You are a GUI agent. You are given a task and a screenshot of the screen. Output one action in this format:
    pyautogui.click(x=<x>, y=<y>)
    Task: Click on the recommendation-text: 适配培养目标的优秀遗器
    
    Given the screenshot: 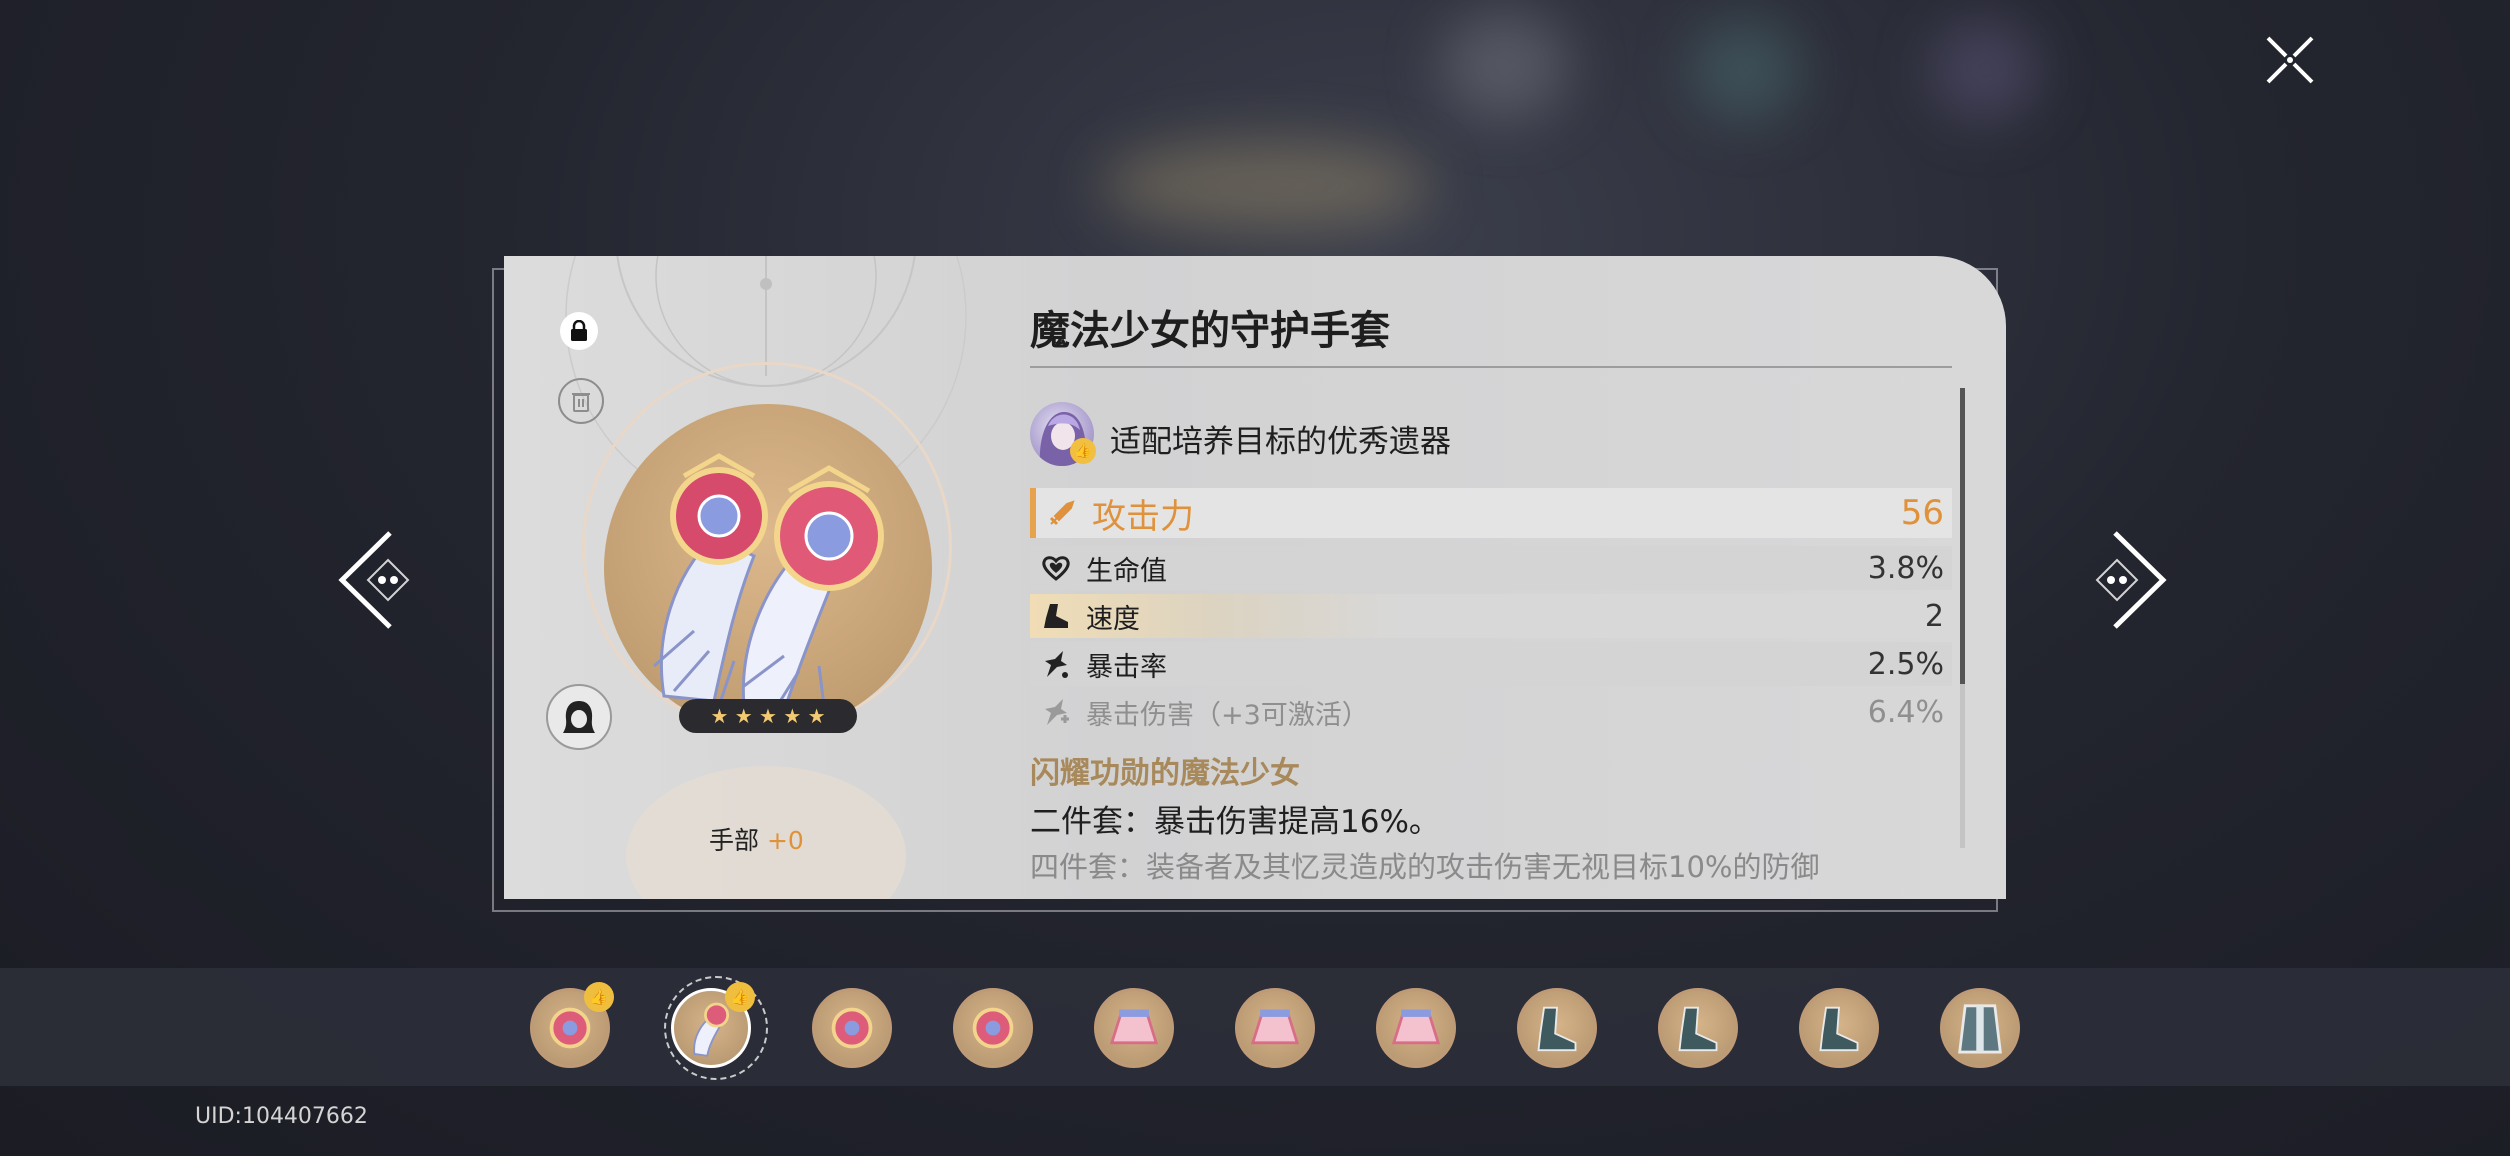 What is the action you would take?
    pyautogui.click(x=1280, y=442)
    